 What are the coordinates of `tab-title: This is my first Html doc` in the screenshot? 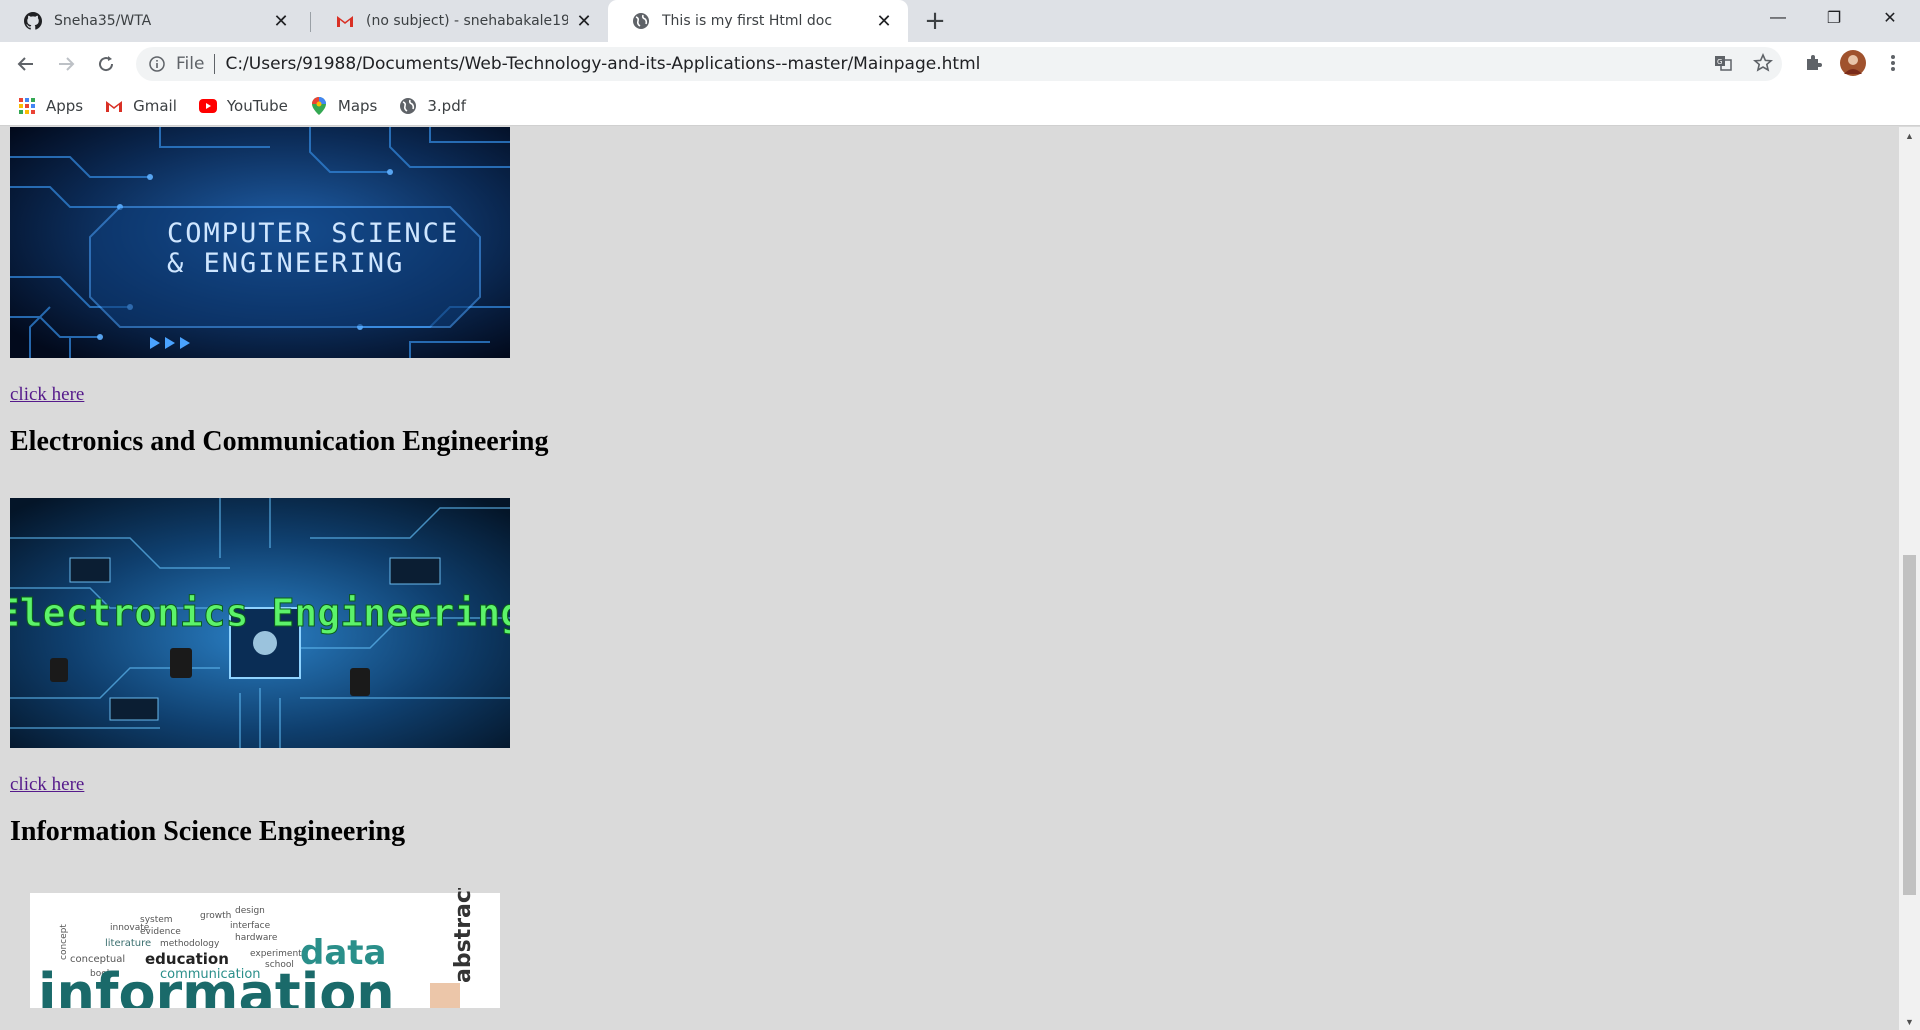 It's located at (747, 21).